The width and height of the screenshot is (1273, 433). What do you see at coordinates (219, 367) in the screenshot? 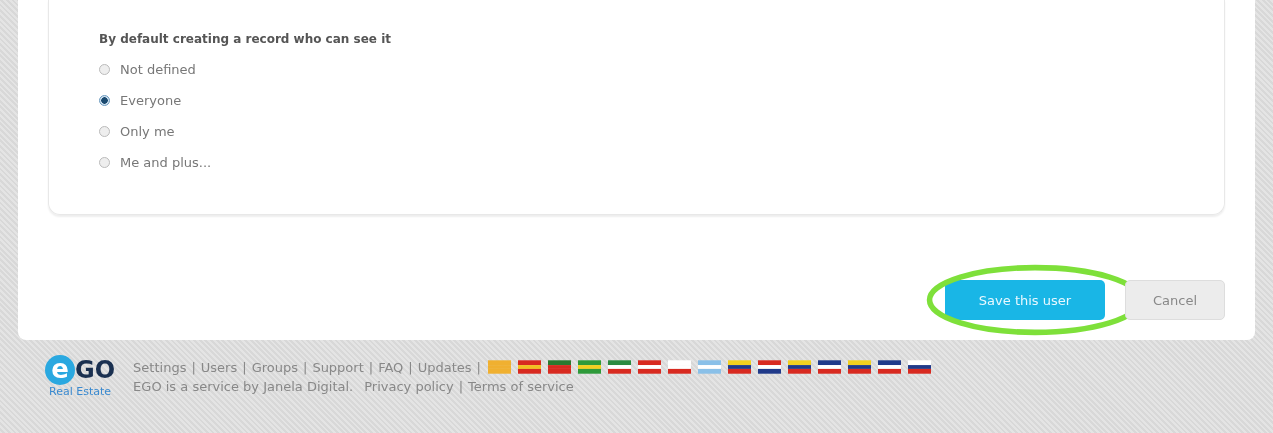
I see `footer-link: Users` at bounding box center [219, 367].